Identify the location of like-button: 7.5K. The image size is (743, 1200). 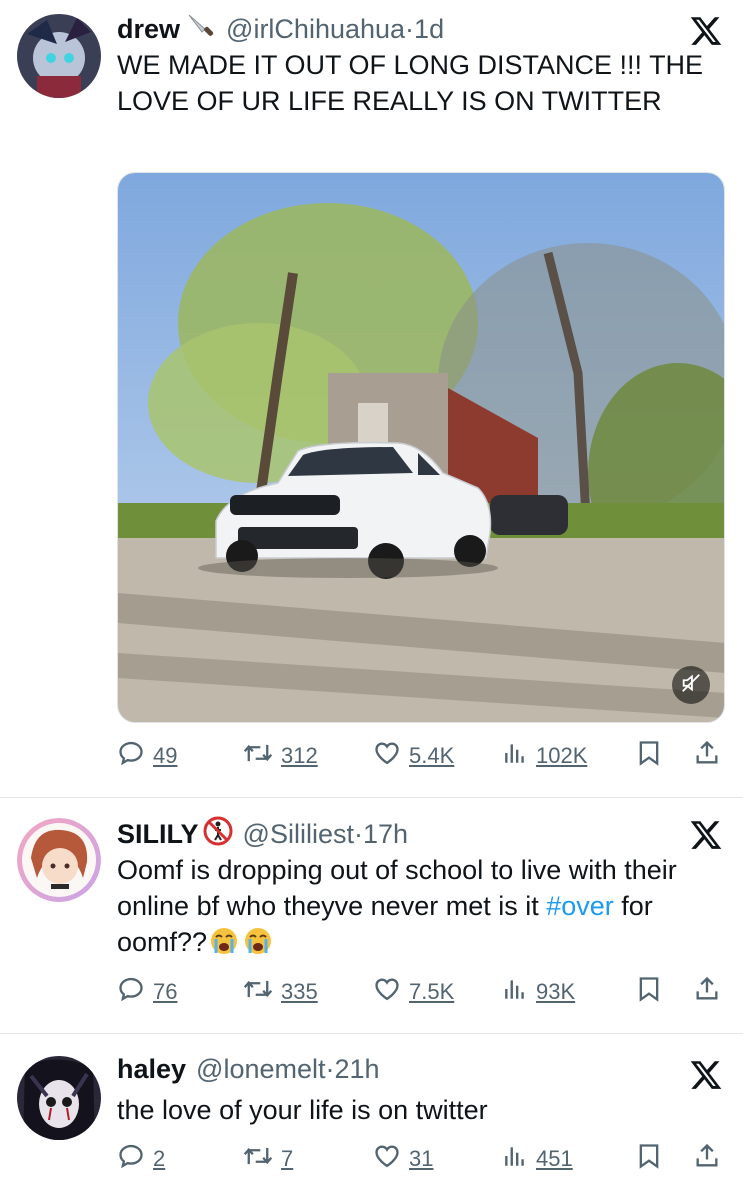
(413, 992).